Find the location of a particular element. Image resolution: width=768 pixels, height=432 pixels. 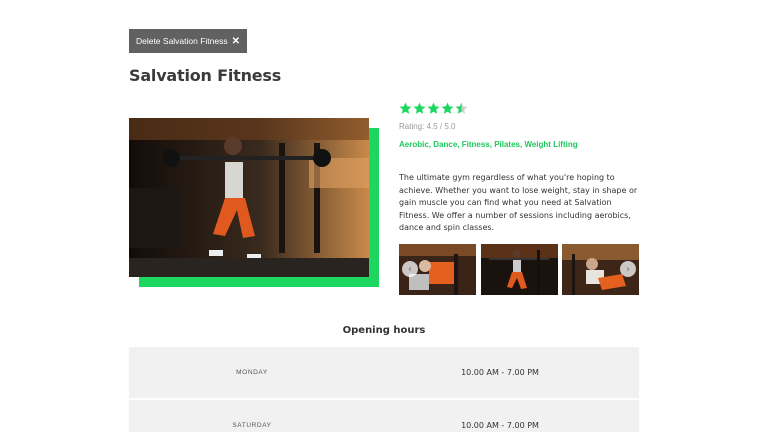

chevron-left-icon: ‹ is located at coordinates (410, 269).